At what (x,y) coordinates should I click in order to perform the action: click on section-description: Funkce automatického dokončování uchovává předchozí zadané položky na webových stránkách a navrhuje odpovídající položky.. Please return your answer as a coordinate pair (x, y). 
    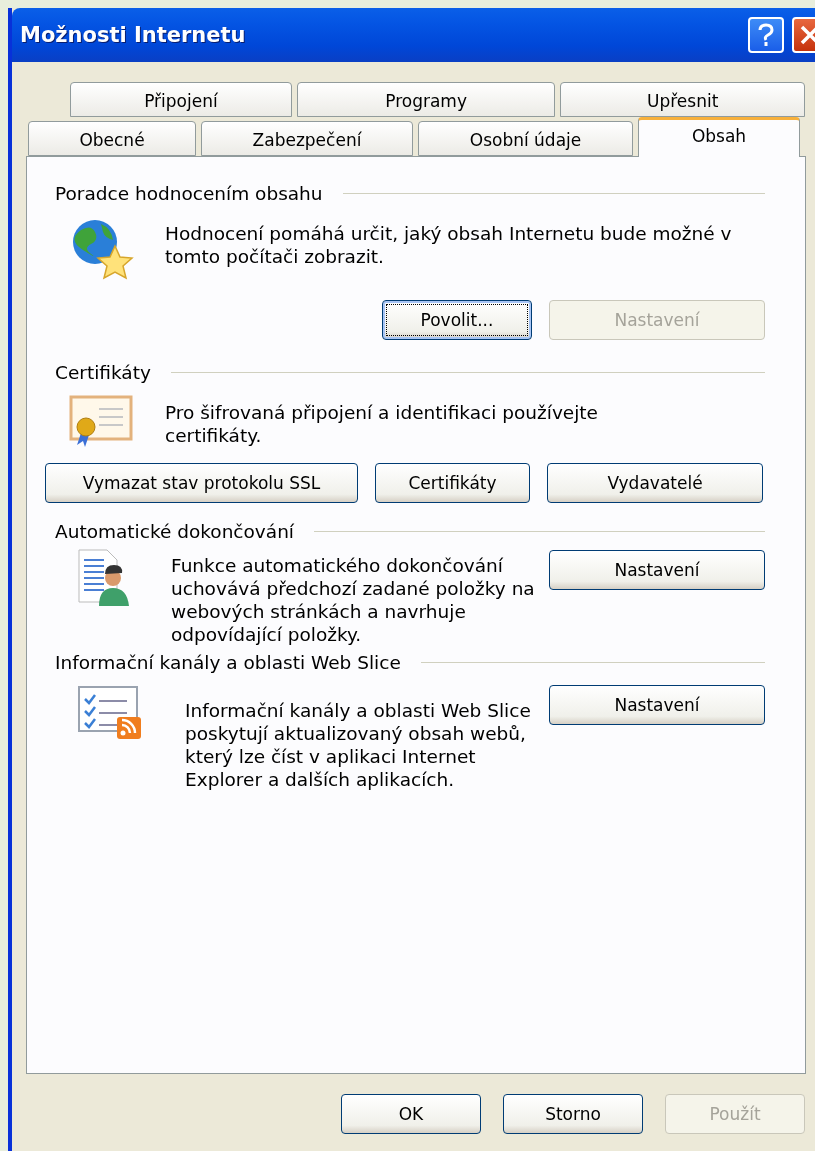
    Looking at the image, I should click on (353, 600).